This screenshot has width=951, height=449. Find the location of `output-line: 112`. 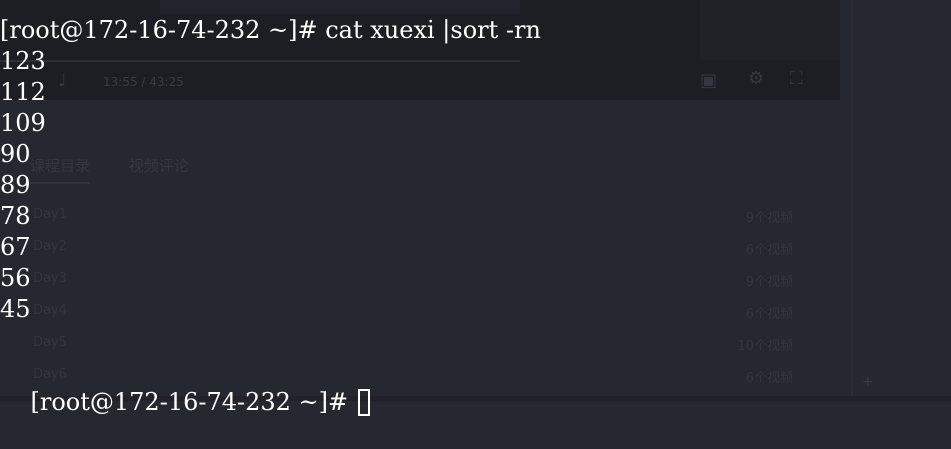

output-line: 112 is located at coordinates (23, 92).